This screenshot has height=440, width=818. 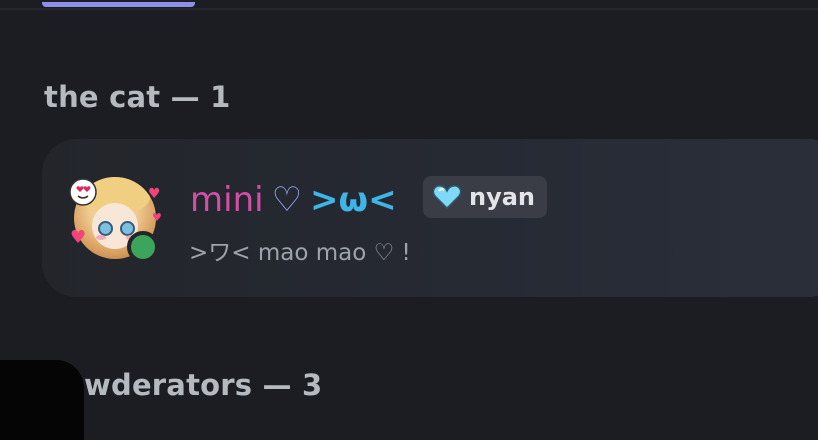 I want to click on top-bar, so click(x=409, y=5).